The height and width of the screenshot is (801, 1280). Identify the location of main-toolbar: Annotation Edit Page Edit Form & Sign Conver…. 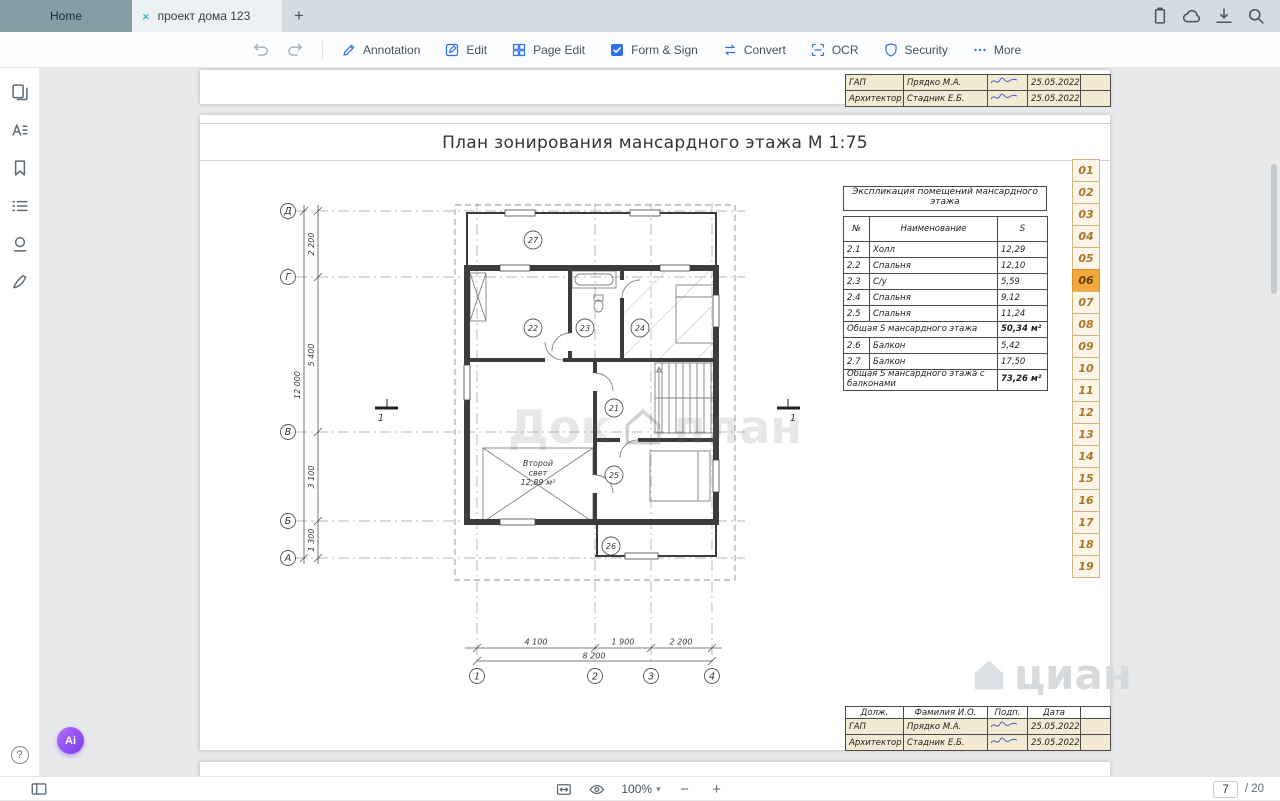
(640, 50).